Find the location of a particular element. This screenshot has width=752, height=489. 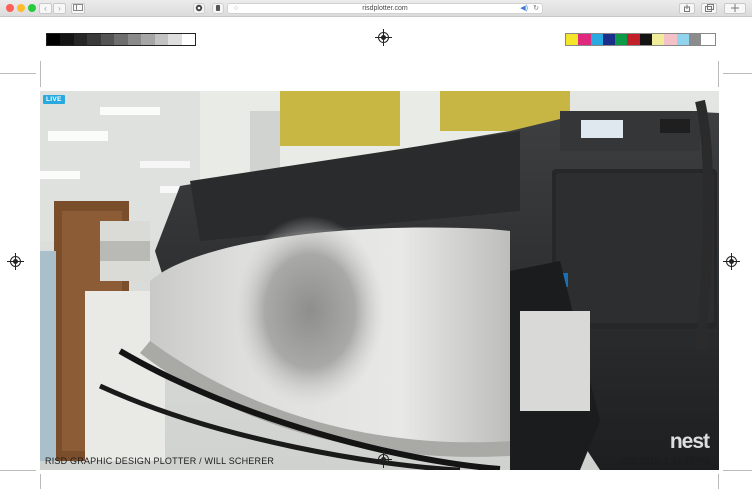

new-tab-icon is located at coordinates (735, 8).